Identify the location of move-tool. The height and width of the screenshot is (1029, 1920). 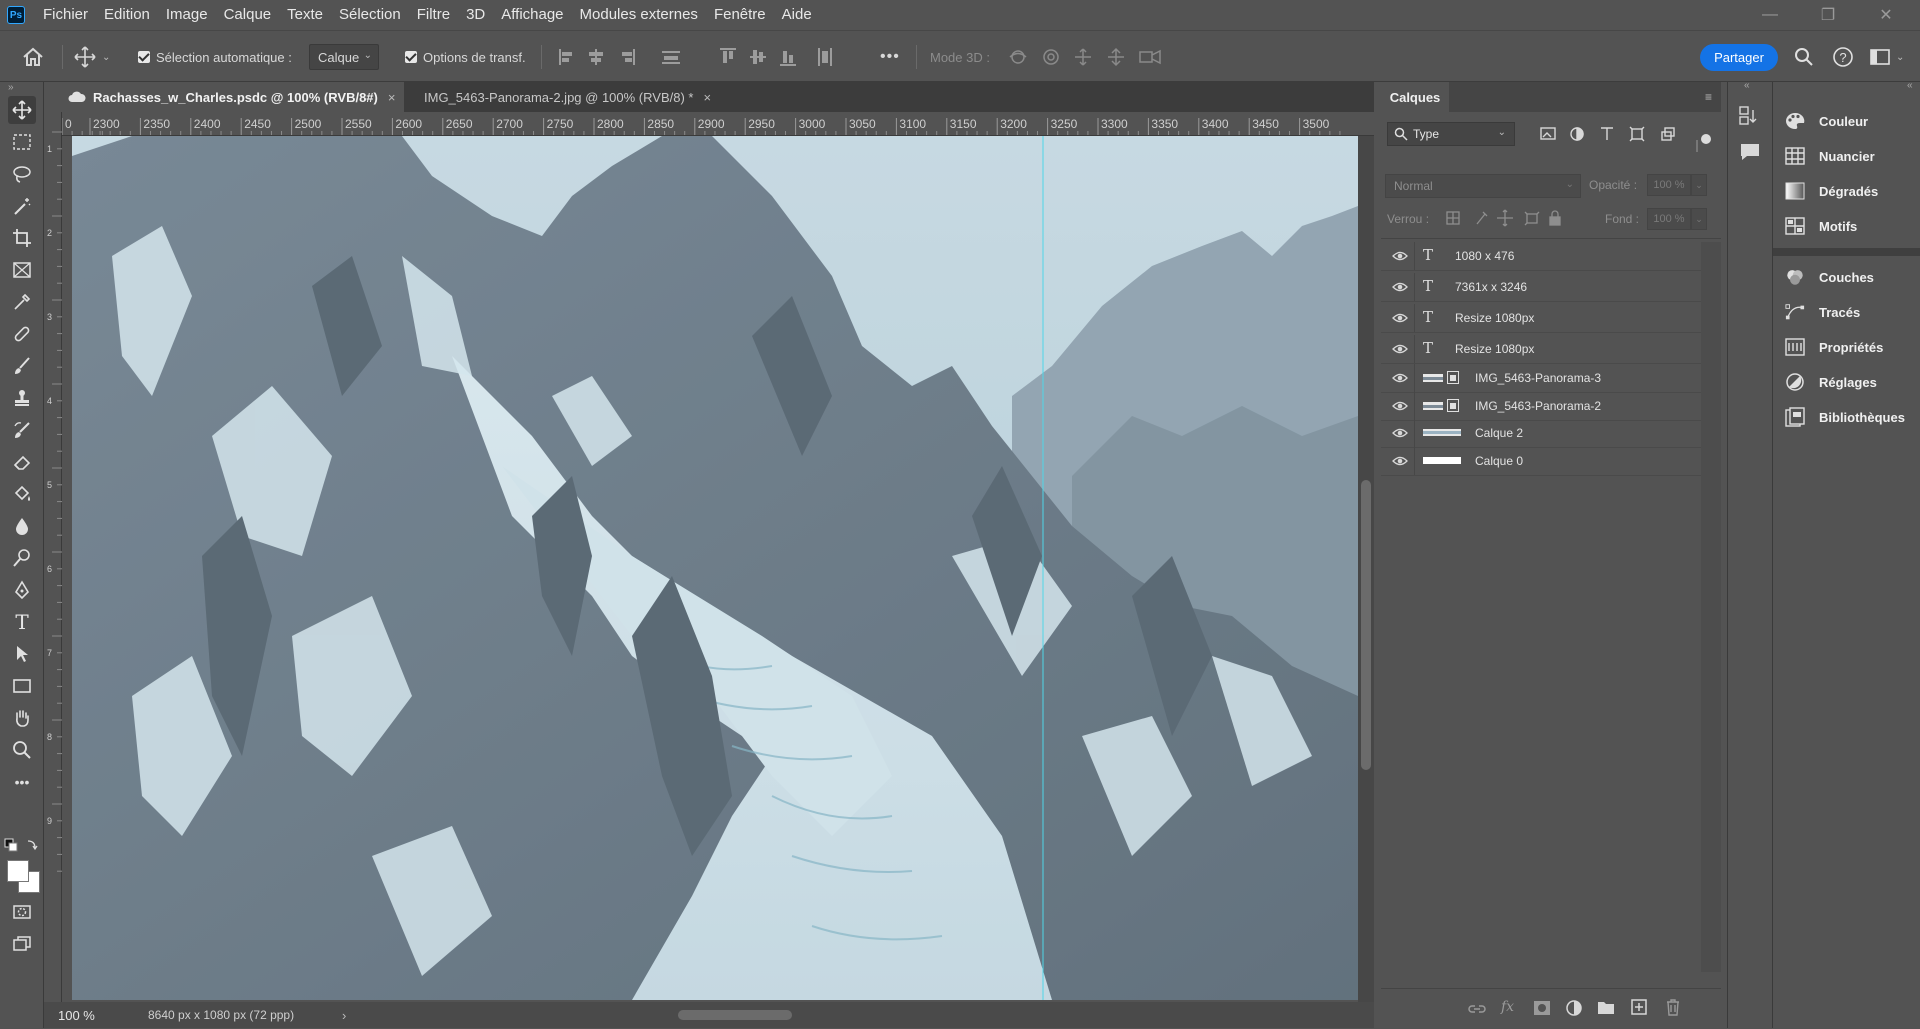
(22, 110).